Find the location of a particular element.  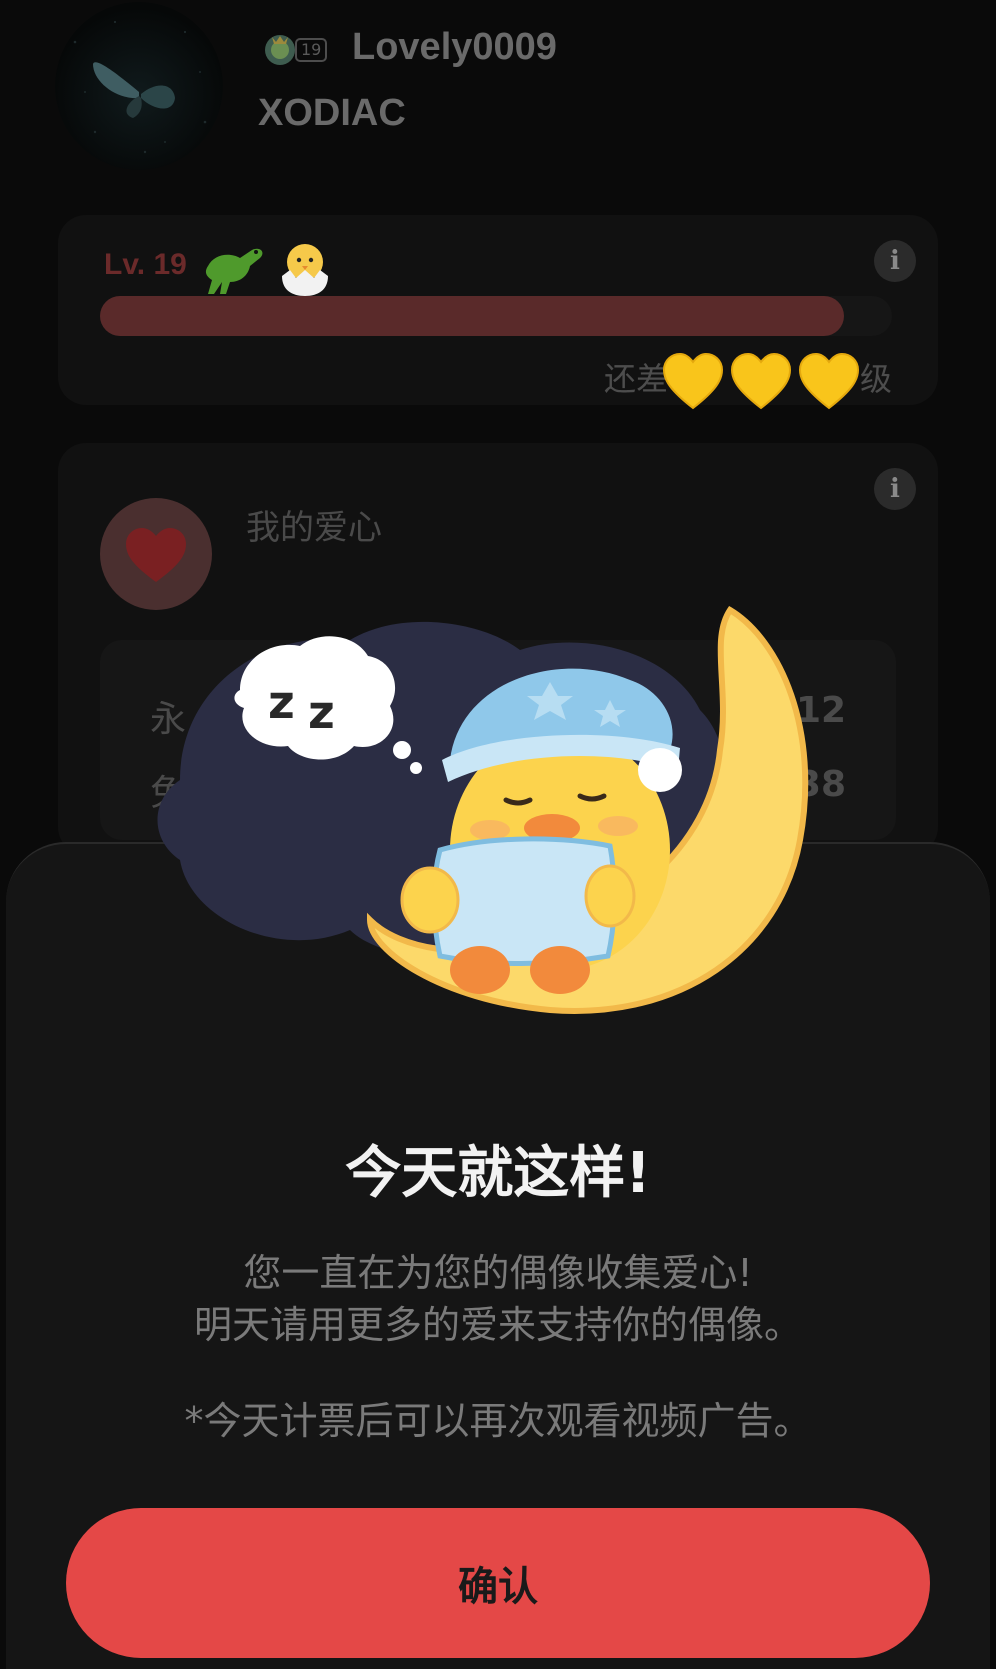

red-heart-icon is located at coordinates (156, 555).